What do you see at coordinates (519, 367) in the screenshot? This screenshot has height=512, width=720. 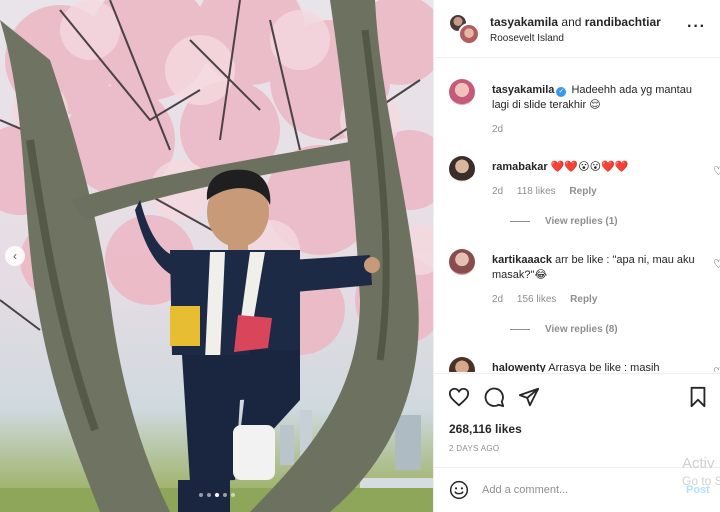 I see `comment-username-link: halowenty` at bounding box center [519, 367].